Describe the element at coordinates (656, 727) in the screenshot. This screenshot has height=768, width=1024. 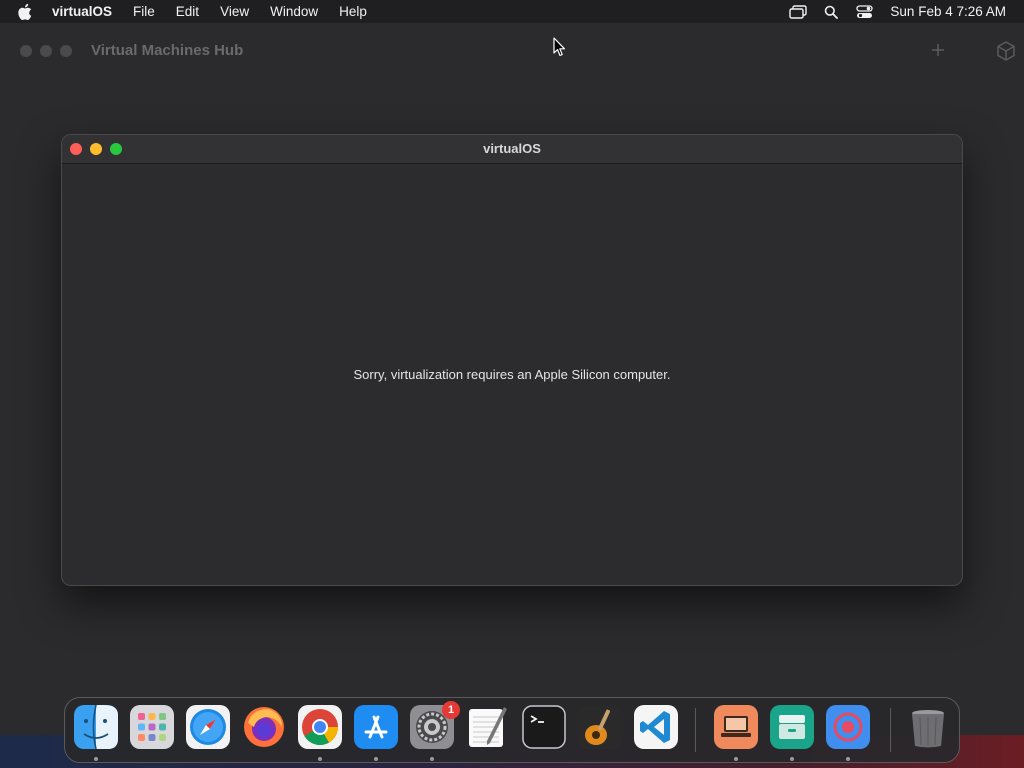
I see `vscode-icon` at that location.